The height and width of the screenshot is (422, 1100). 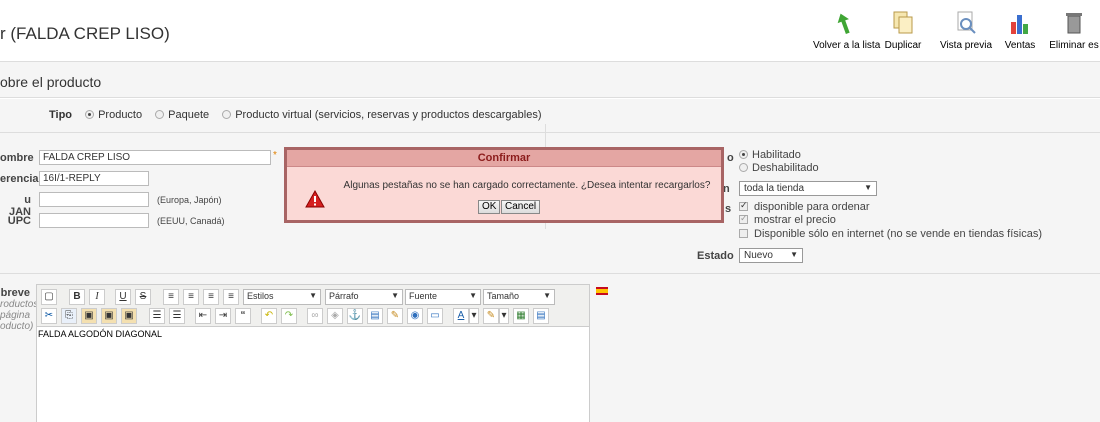 What do you see at coordinates (423, 296) in the screenshot?
I see `font-dropdown-label: Fuente` at bounding box center [423, 296].